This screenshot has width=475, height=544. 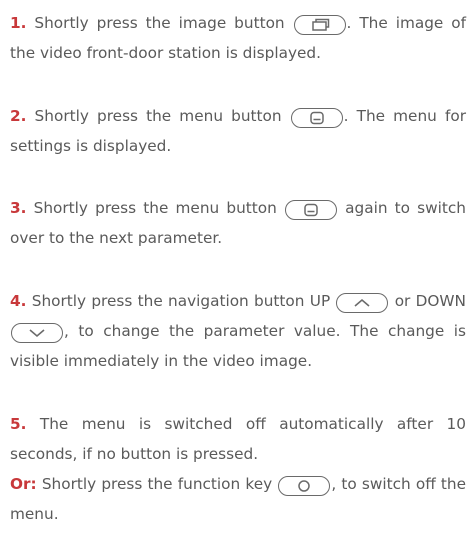 What do you see at coordinates (18, 208) in the screenshot?
I see `step-number: 3.` at bounding box center [18, 208].